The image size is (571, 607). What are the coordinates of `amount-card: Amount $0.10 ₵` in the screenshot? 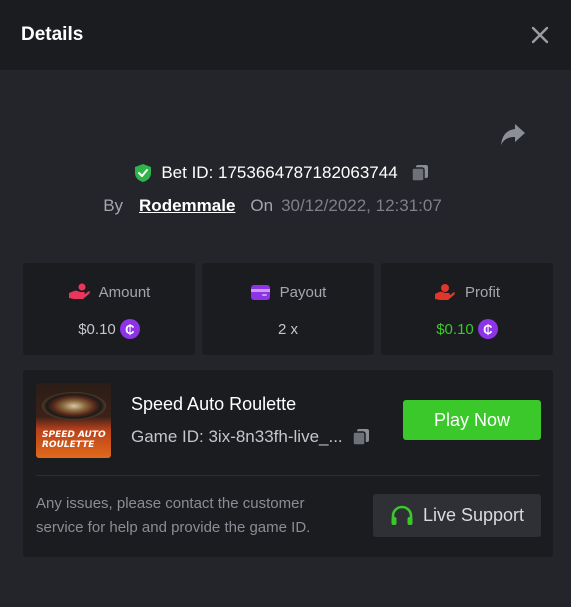 It's located at (109, 309).